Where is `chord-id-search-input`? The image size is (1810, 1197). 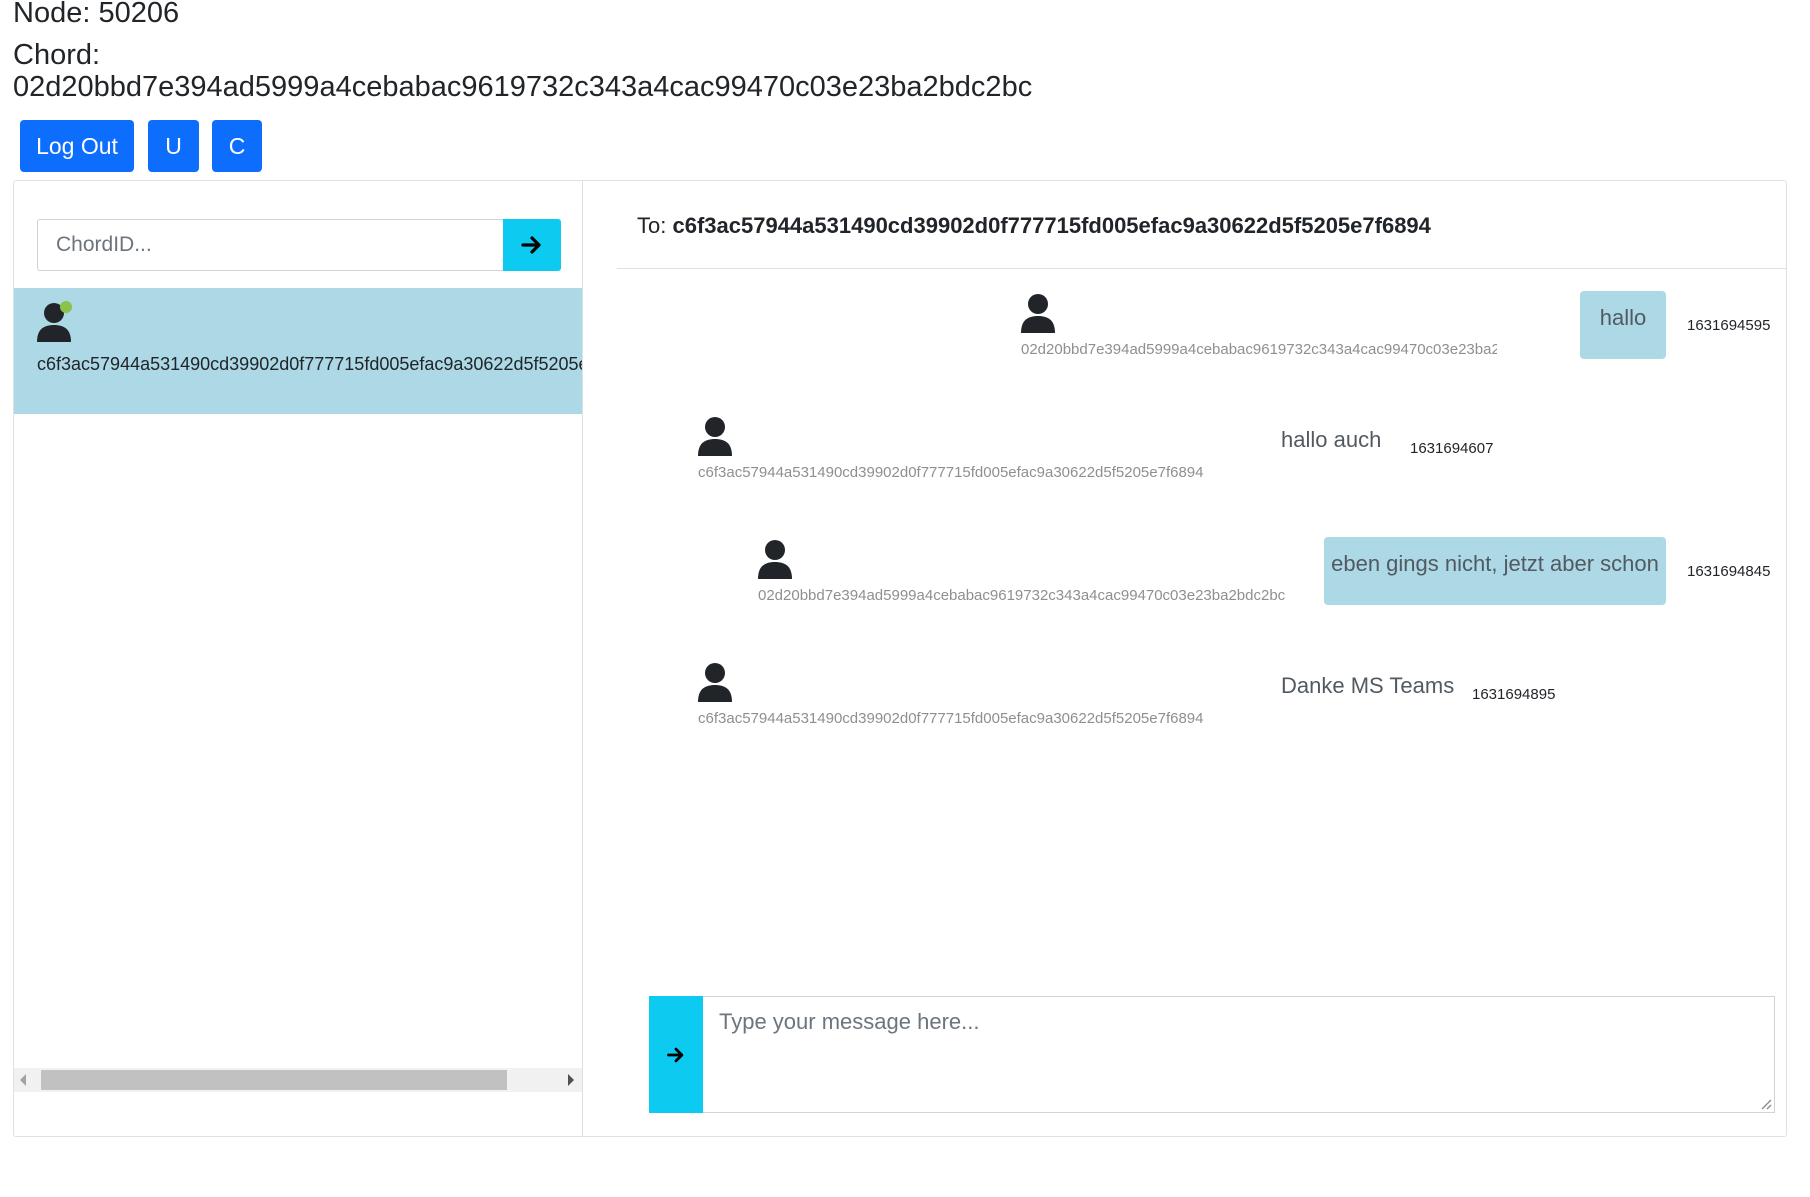 chord-id-search-input is located at coordinates (270, 245).